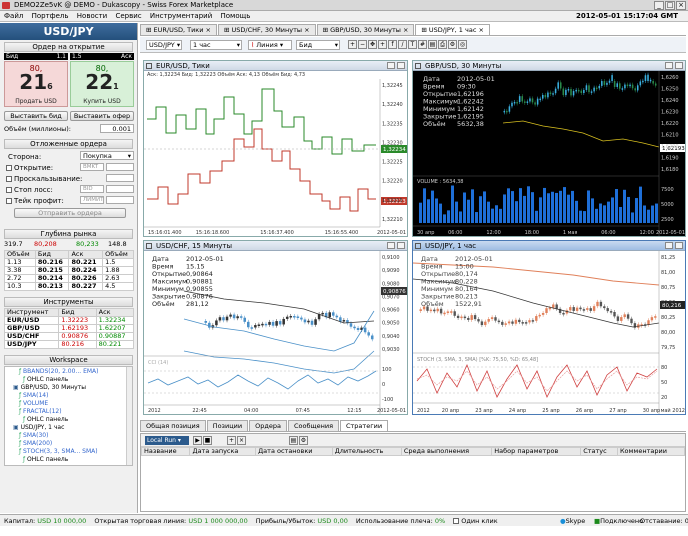 Image resolution: width=688 pixels, height=536 pixels. I want to click on maximize-button: □, so click(670, 5).